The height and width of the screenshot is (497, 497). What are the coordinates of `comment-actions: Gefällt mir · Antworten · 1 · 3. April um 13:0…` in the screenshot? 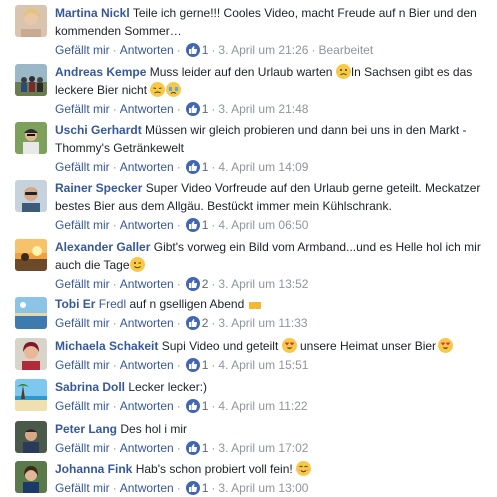 It's located at (271, 488).